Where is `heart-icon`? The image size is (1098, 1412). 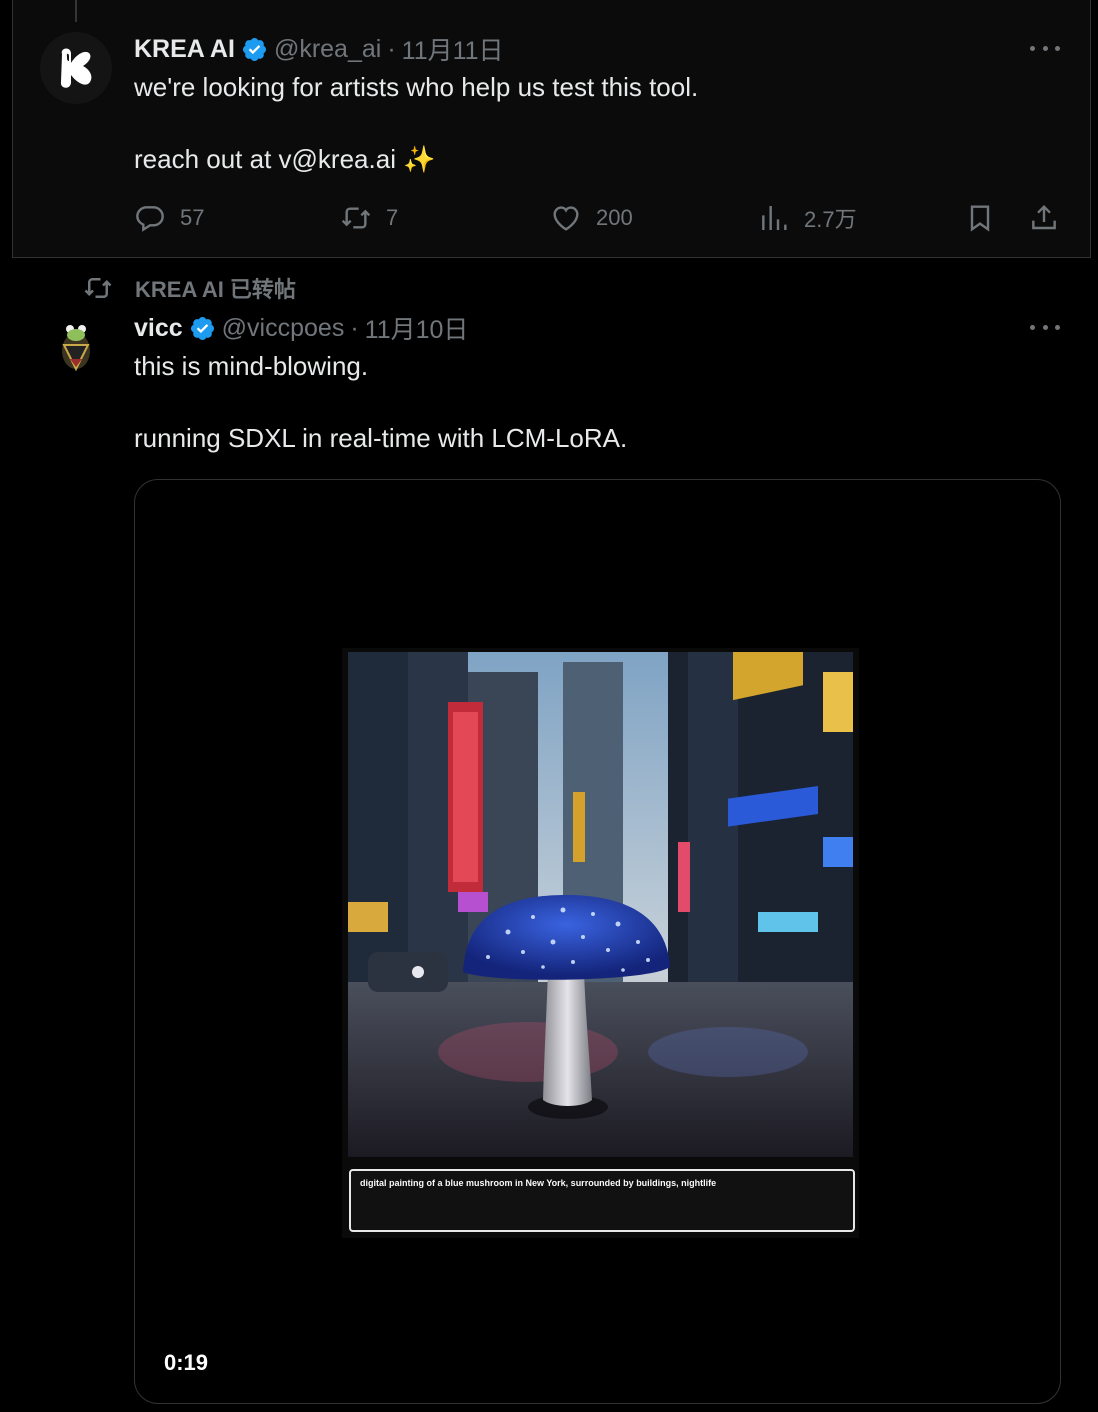
heart-icon is located at coordinates (566, 218).